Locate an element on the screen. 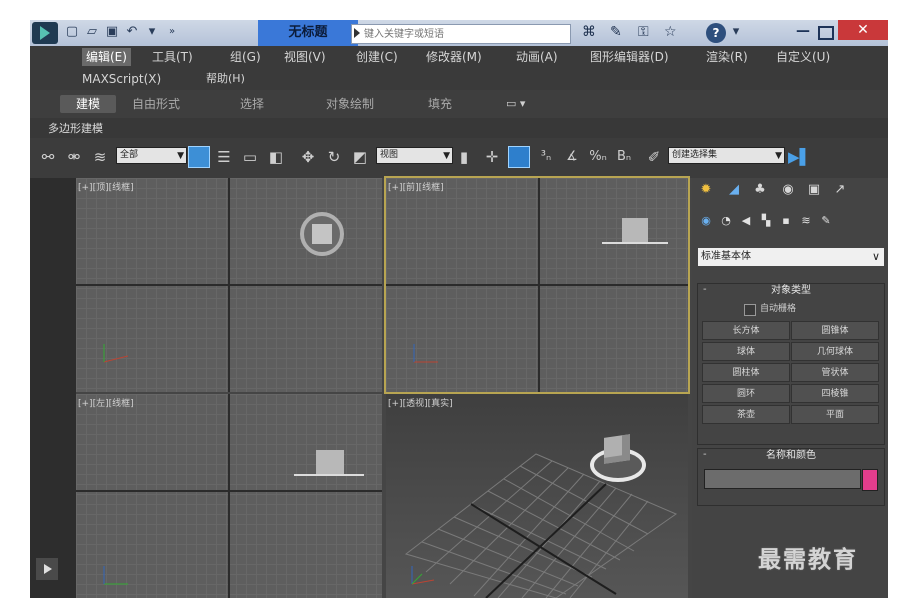  binoculars-icon: ⌘ is located at coordinates (589, 32).